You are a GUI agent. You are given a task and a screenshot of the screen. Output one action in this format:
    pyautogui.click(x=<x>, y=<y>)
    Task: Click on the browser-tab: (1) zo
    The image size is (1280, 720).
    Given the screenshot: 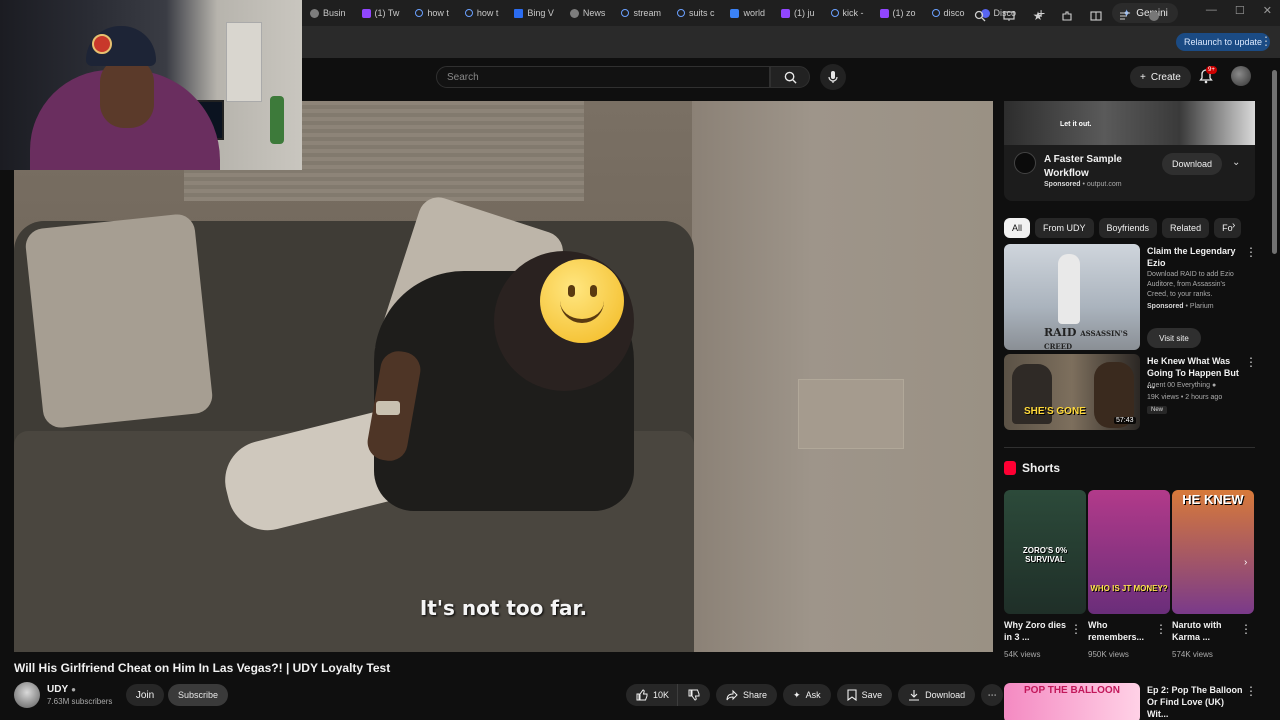 What is the action you would take?
    pyautogui.click(x=898, y=13)
    